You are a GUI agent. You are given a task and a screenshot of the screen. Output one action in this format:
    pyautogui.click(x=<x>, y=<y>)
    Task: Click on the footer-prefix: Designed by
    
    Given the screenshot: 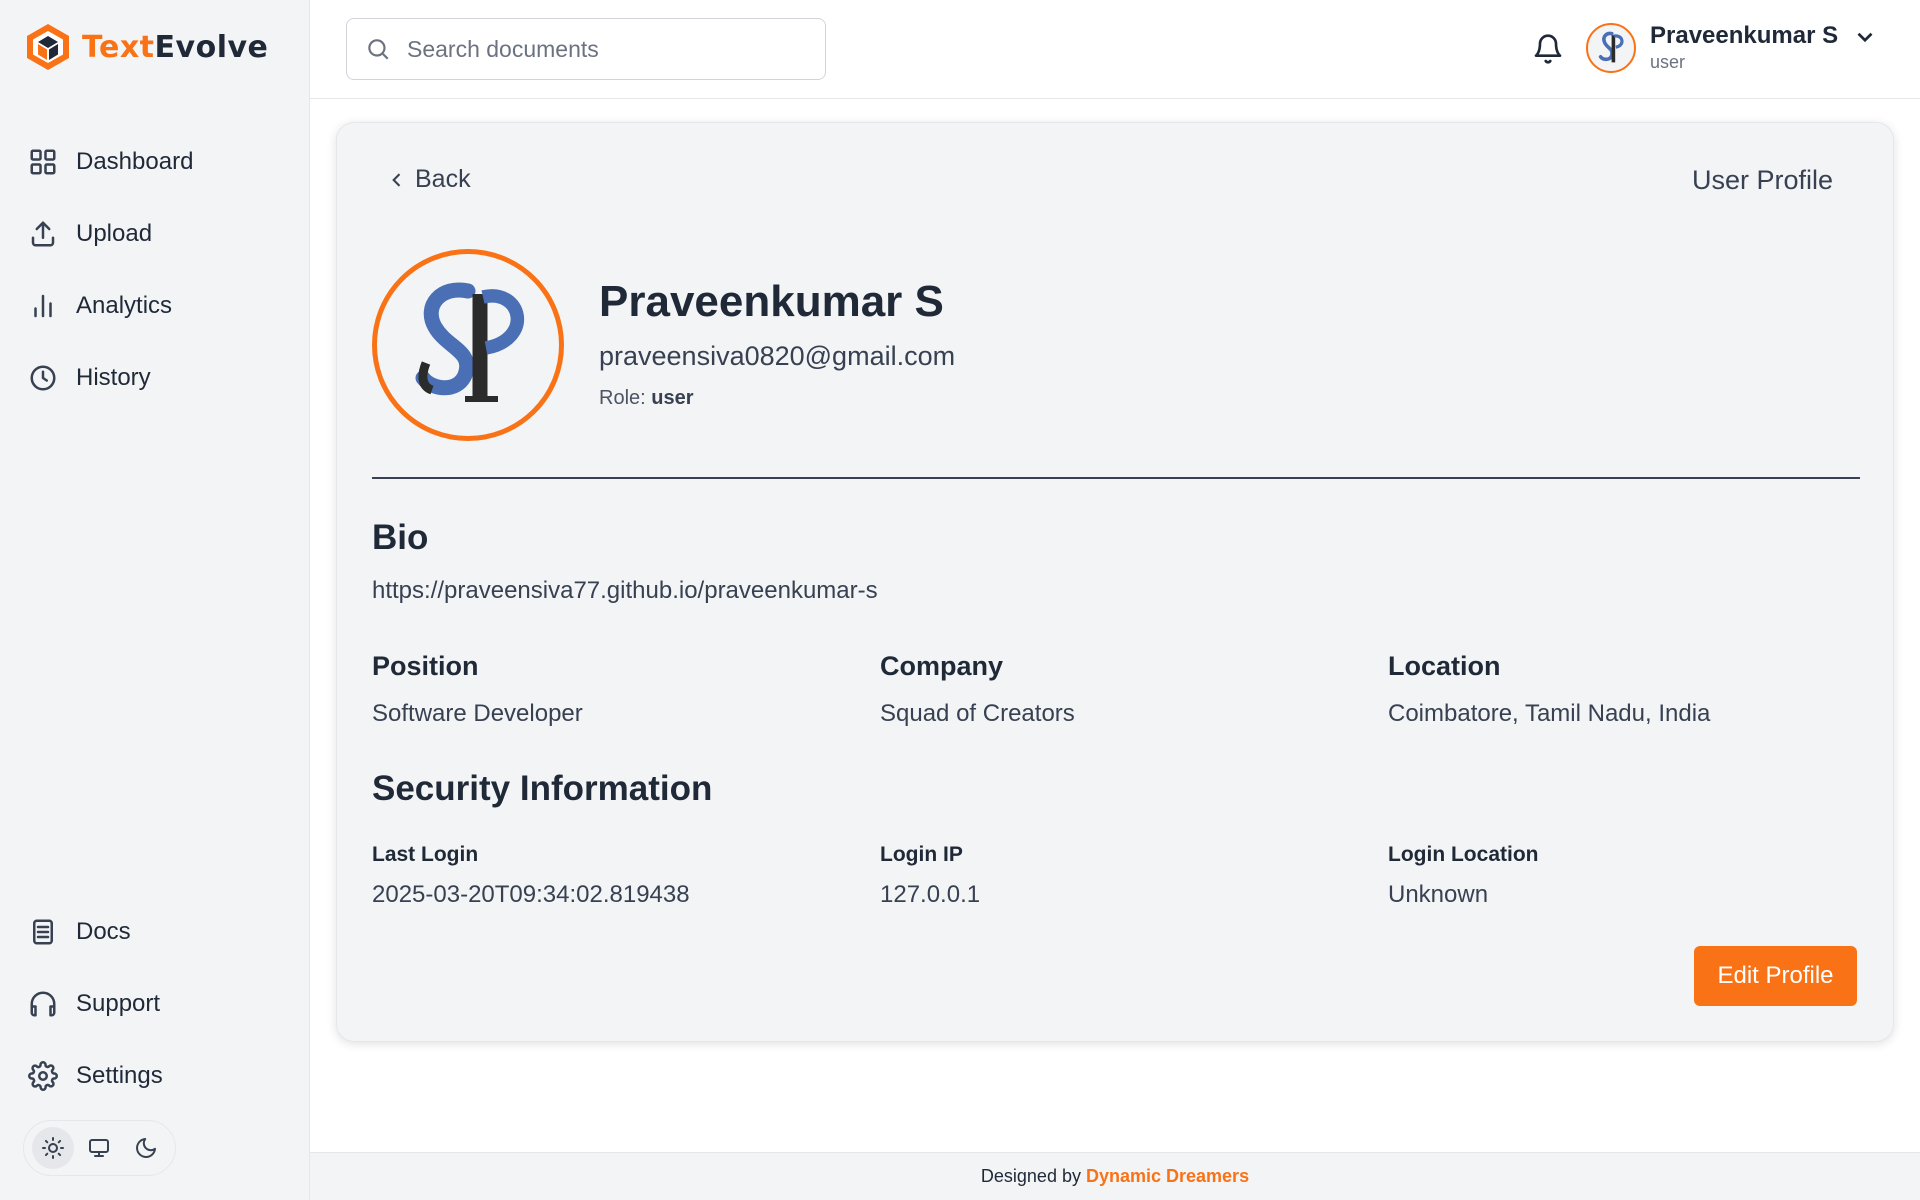 What is the action you would take?
    pyautogui.click(x=1030, y=1176)
    